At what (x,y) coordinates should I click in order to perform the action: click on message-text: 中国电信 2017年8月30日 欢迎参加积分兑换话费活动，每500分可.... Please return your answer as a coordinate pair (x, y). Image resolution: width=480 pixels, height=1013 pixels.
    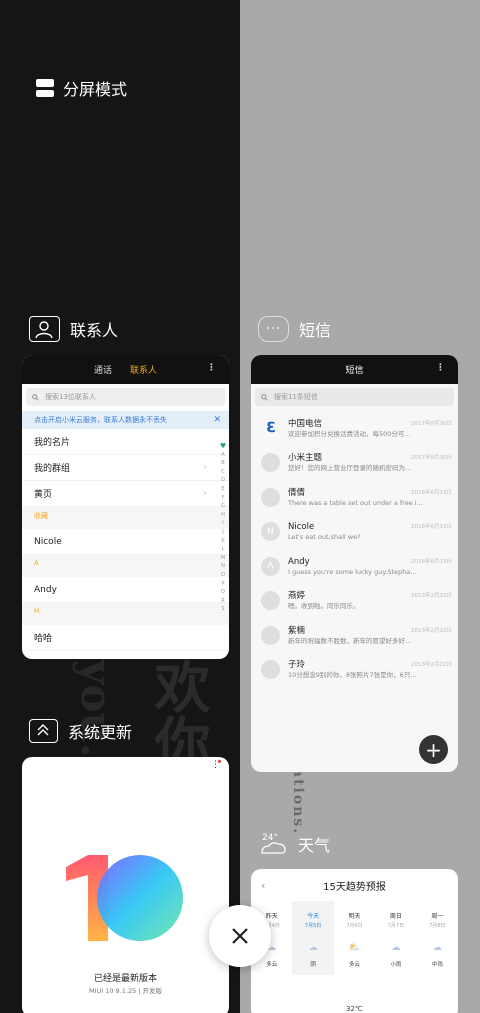
    Looking at the image, I should click on (370, 428).